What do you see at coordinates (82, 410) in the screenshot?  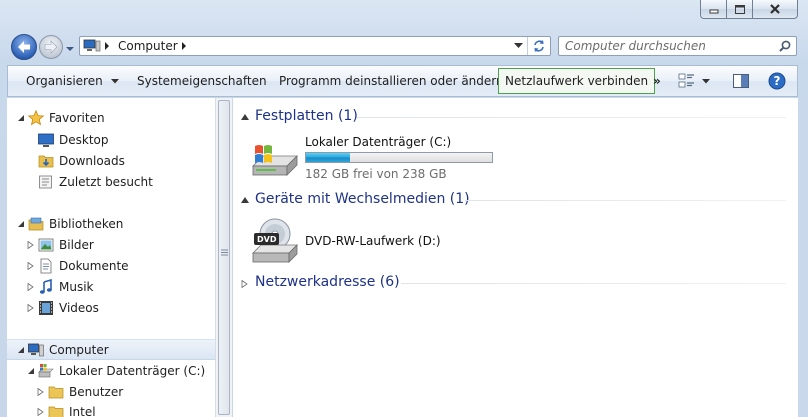 I see `tree-label: Intel` at bounding box center [82, 410].